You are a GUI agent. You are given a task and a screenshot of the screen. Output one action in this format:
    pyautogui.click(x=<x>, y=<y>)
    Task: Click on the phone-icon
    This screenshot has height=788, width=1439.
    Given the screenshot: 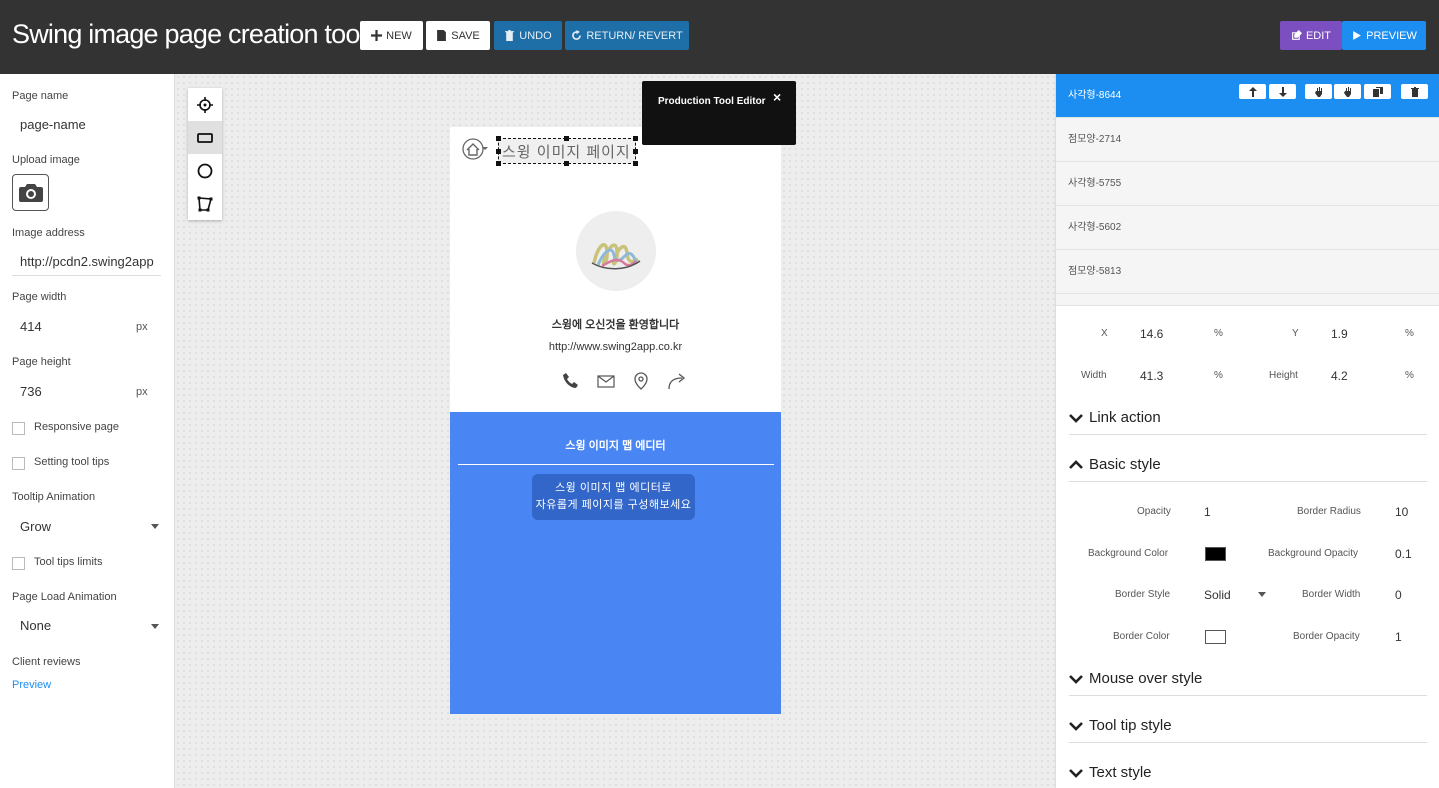 What is the action you would take?
    pyautogui.click(x=570, y=380)
    